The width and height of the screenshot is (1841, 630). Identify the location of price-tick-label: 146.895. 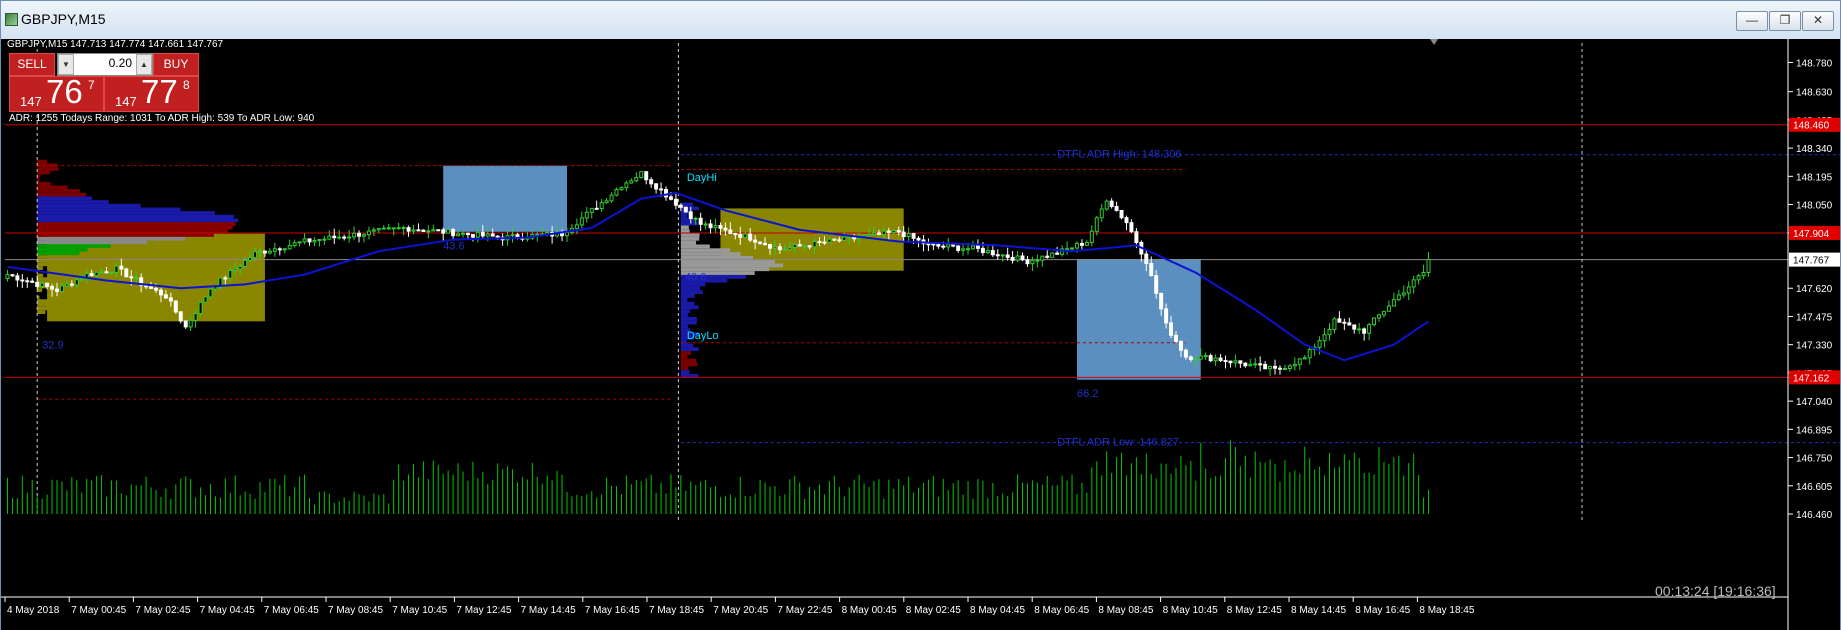
(1814, 430).